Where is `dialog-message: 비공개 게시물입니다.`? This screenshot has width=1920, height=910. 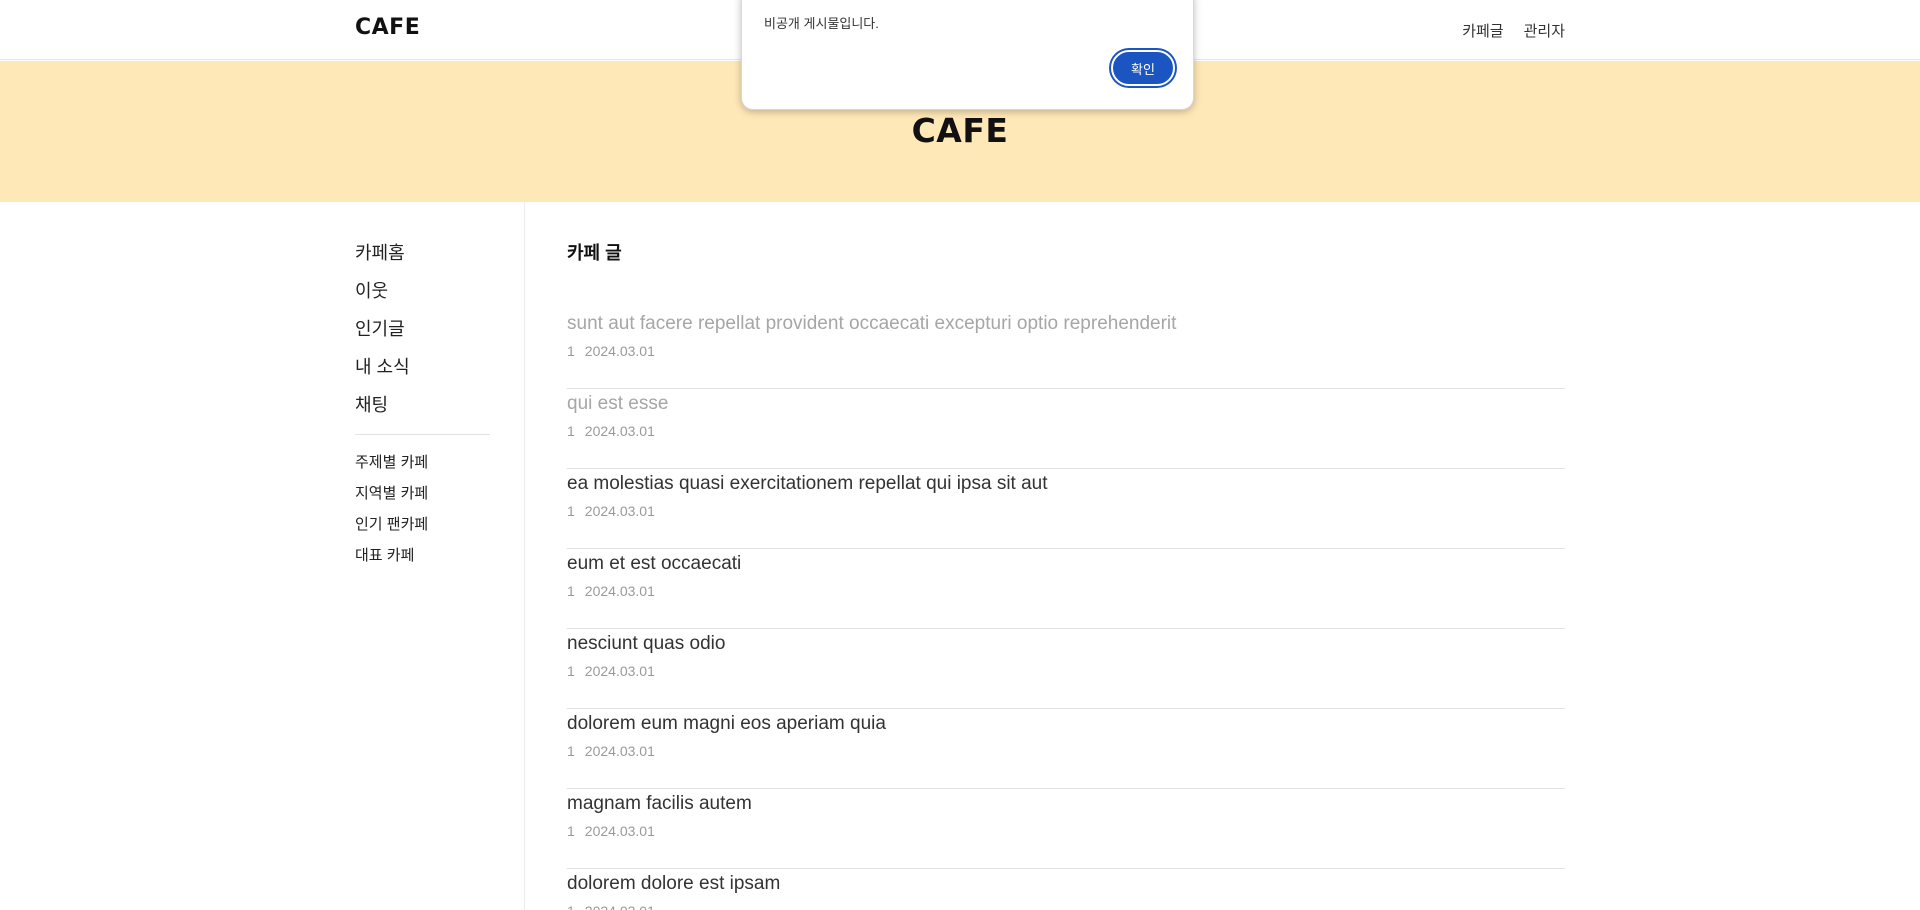
dialog-message: 비공개 게시물입니다. is located at coordinates (821, 23).